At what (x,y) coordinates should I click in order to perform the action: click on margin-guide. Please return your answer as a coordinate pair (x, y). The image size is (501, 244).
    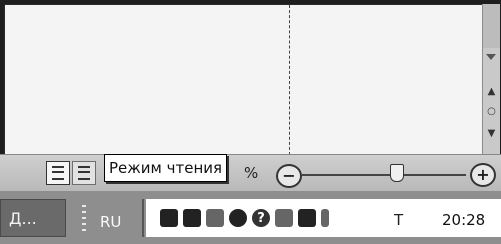
    Looking at the image, I should click on (289, 80).